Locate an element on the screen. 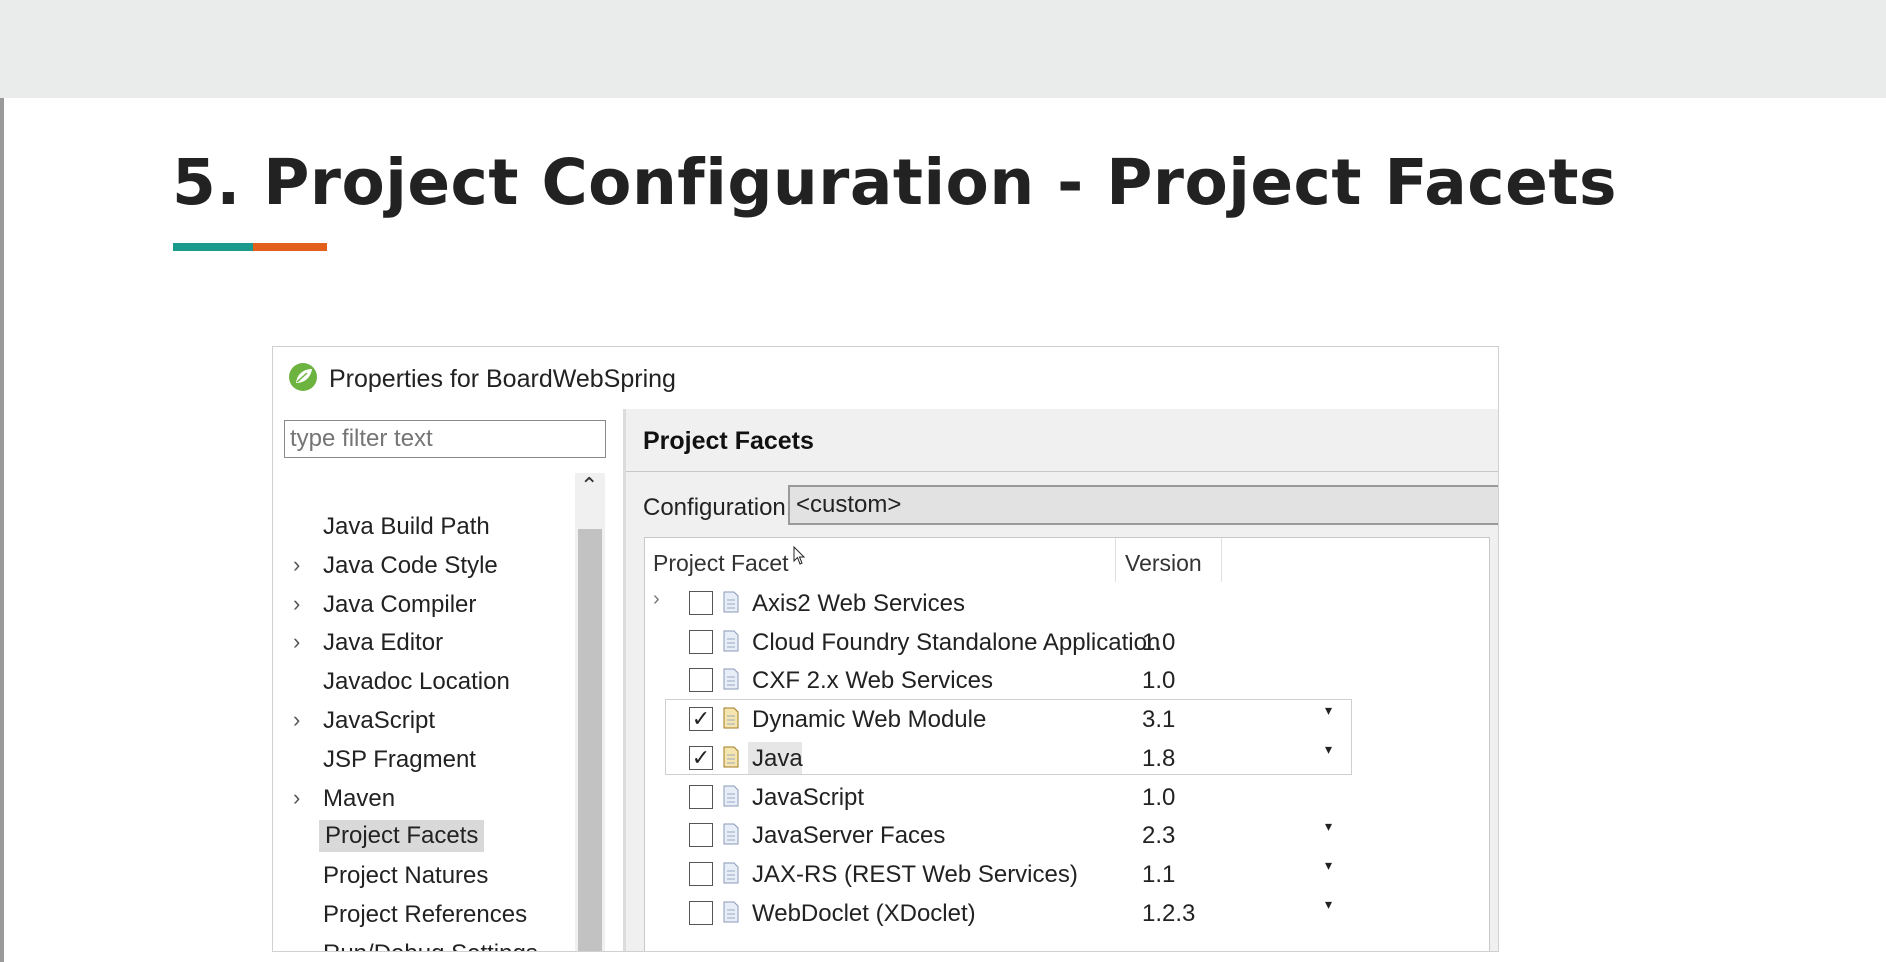  tree-item-label: Project Facets is located at coordinates (402, 836).